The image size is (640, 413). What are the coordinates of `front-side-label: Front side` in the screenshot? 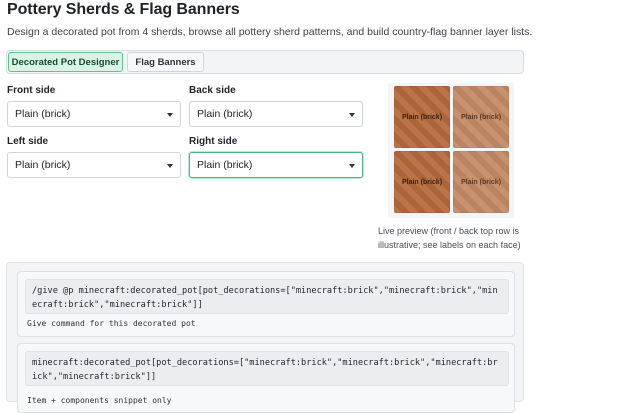 It's located at (31, 90).